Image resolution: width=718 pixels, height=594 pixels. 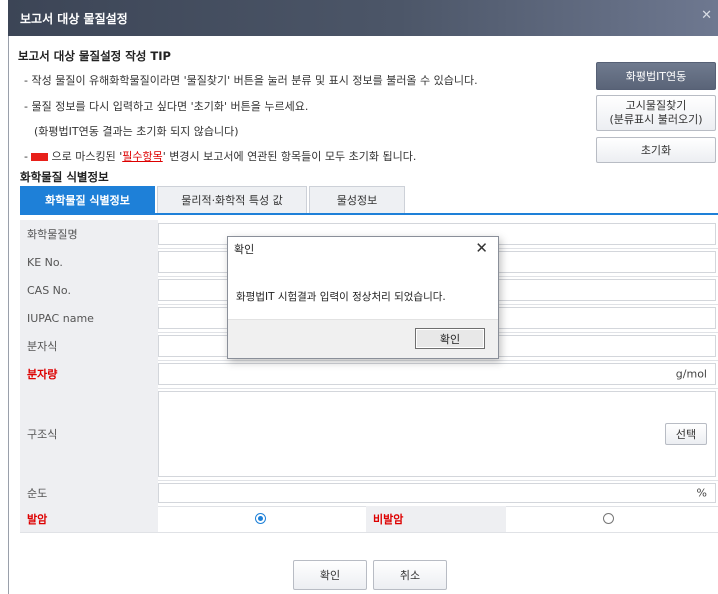 I want to click on tip-line-2: - 물질 정보를 다시 입력하고 싶다면 '초기화' 버튼을 누르세요., so click(x=166, y=106).